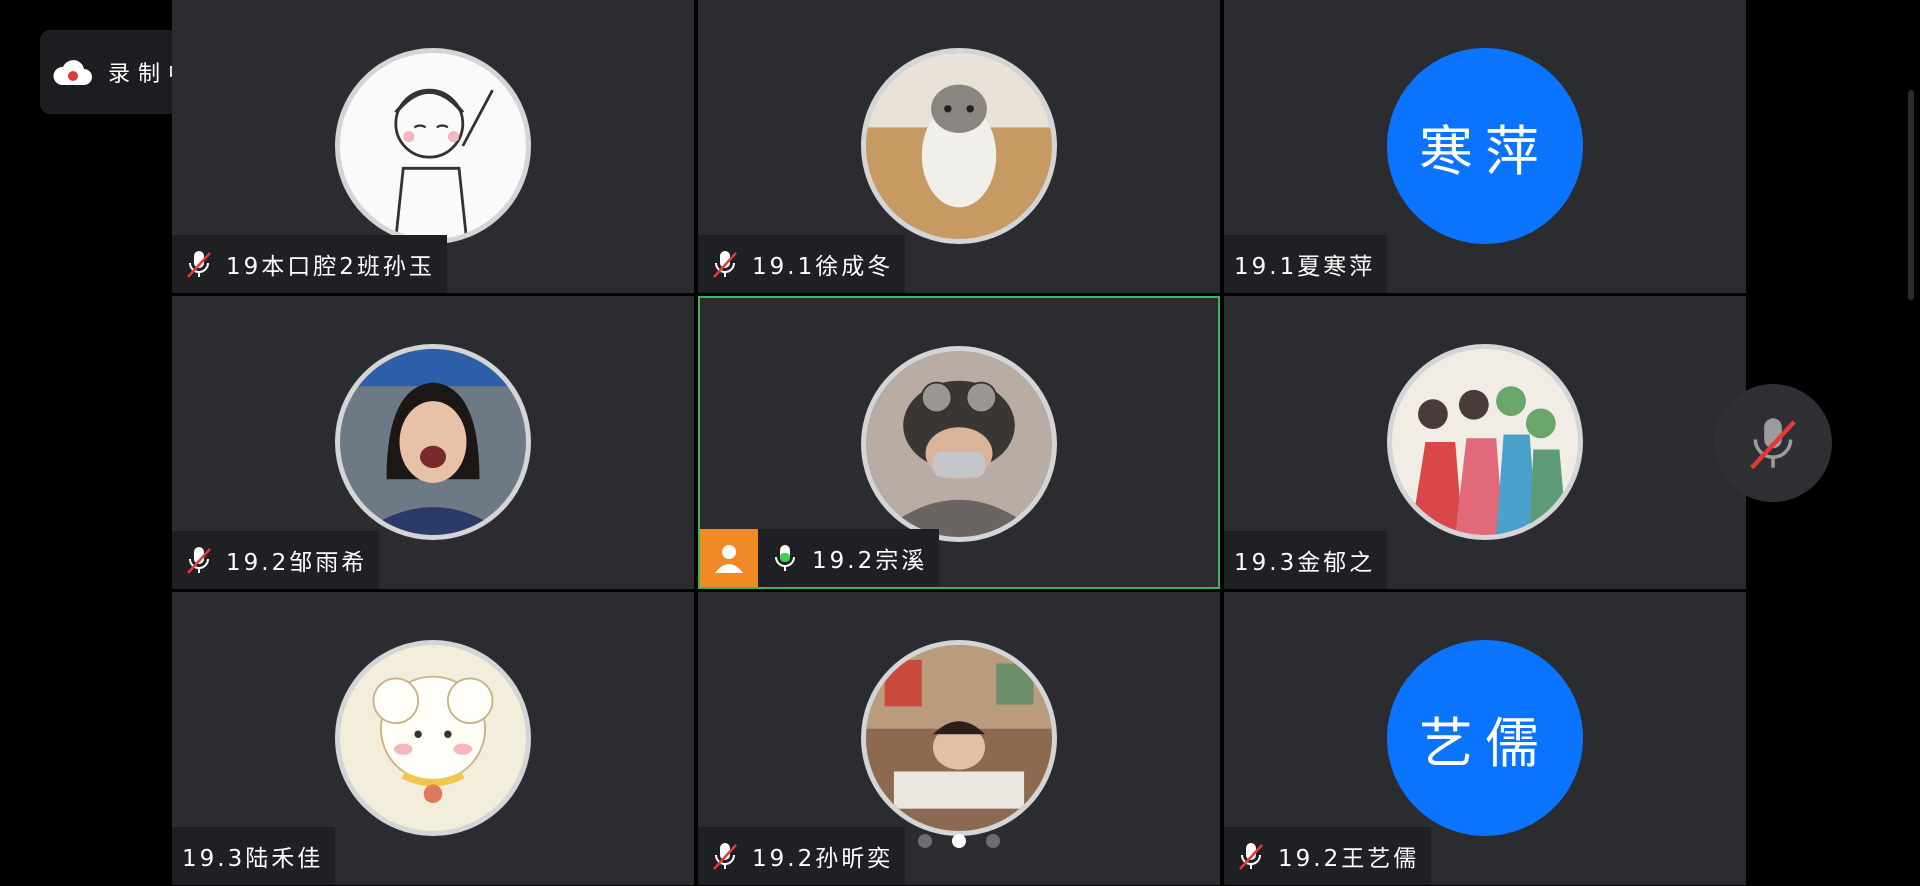 The image size is (1920, 886). I want to click on participant-tile: 艺儒 19.2王艺儒, so click(1485, 738).